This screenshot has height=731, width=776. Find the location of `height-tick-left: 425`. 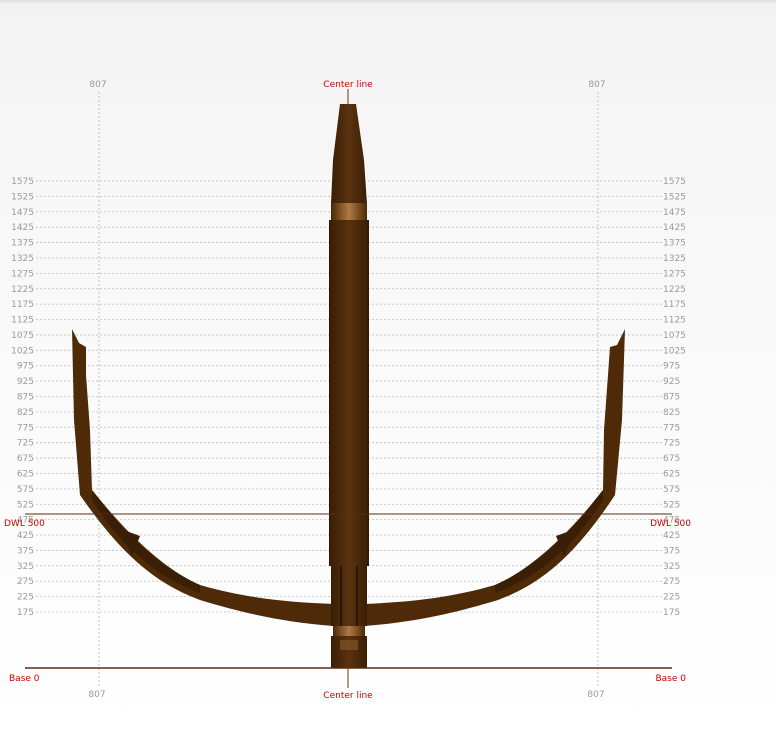

height-tick-left: 425 is located at coordinates (25, 536).